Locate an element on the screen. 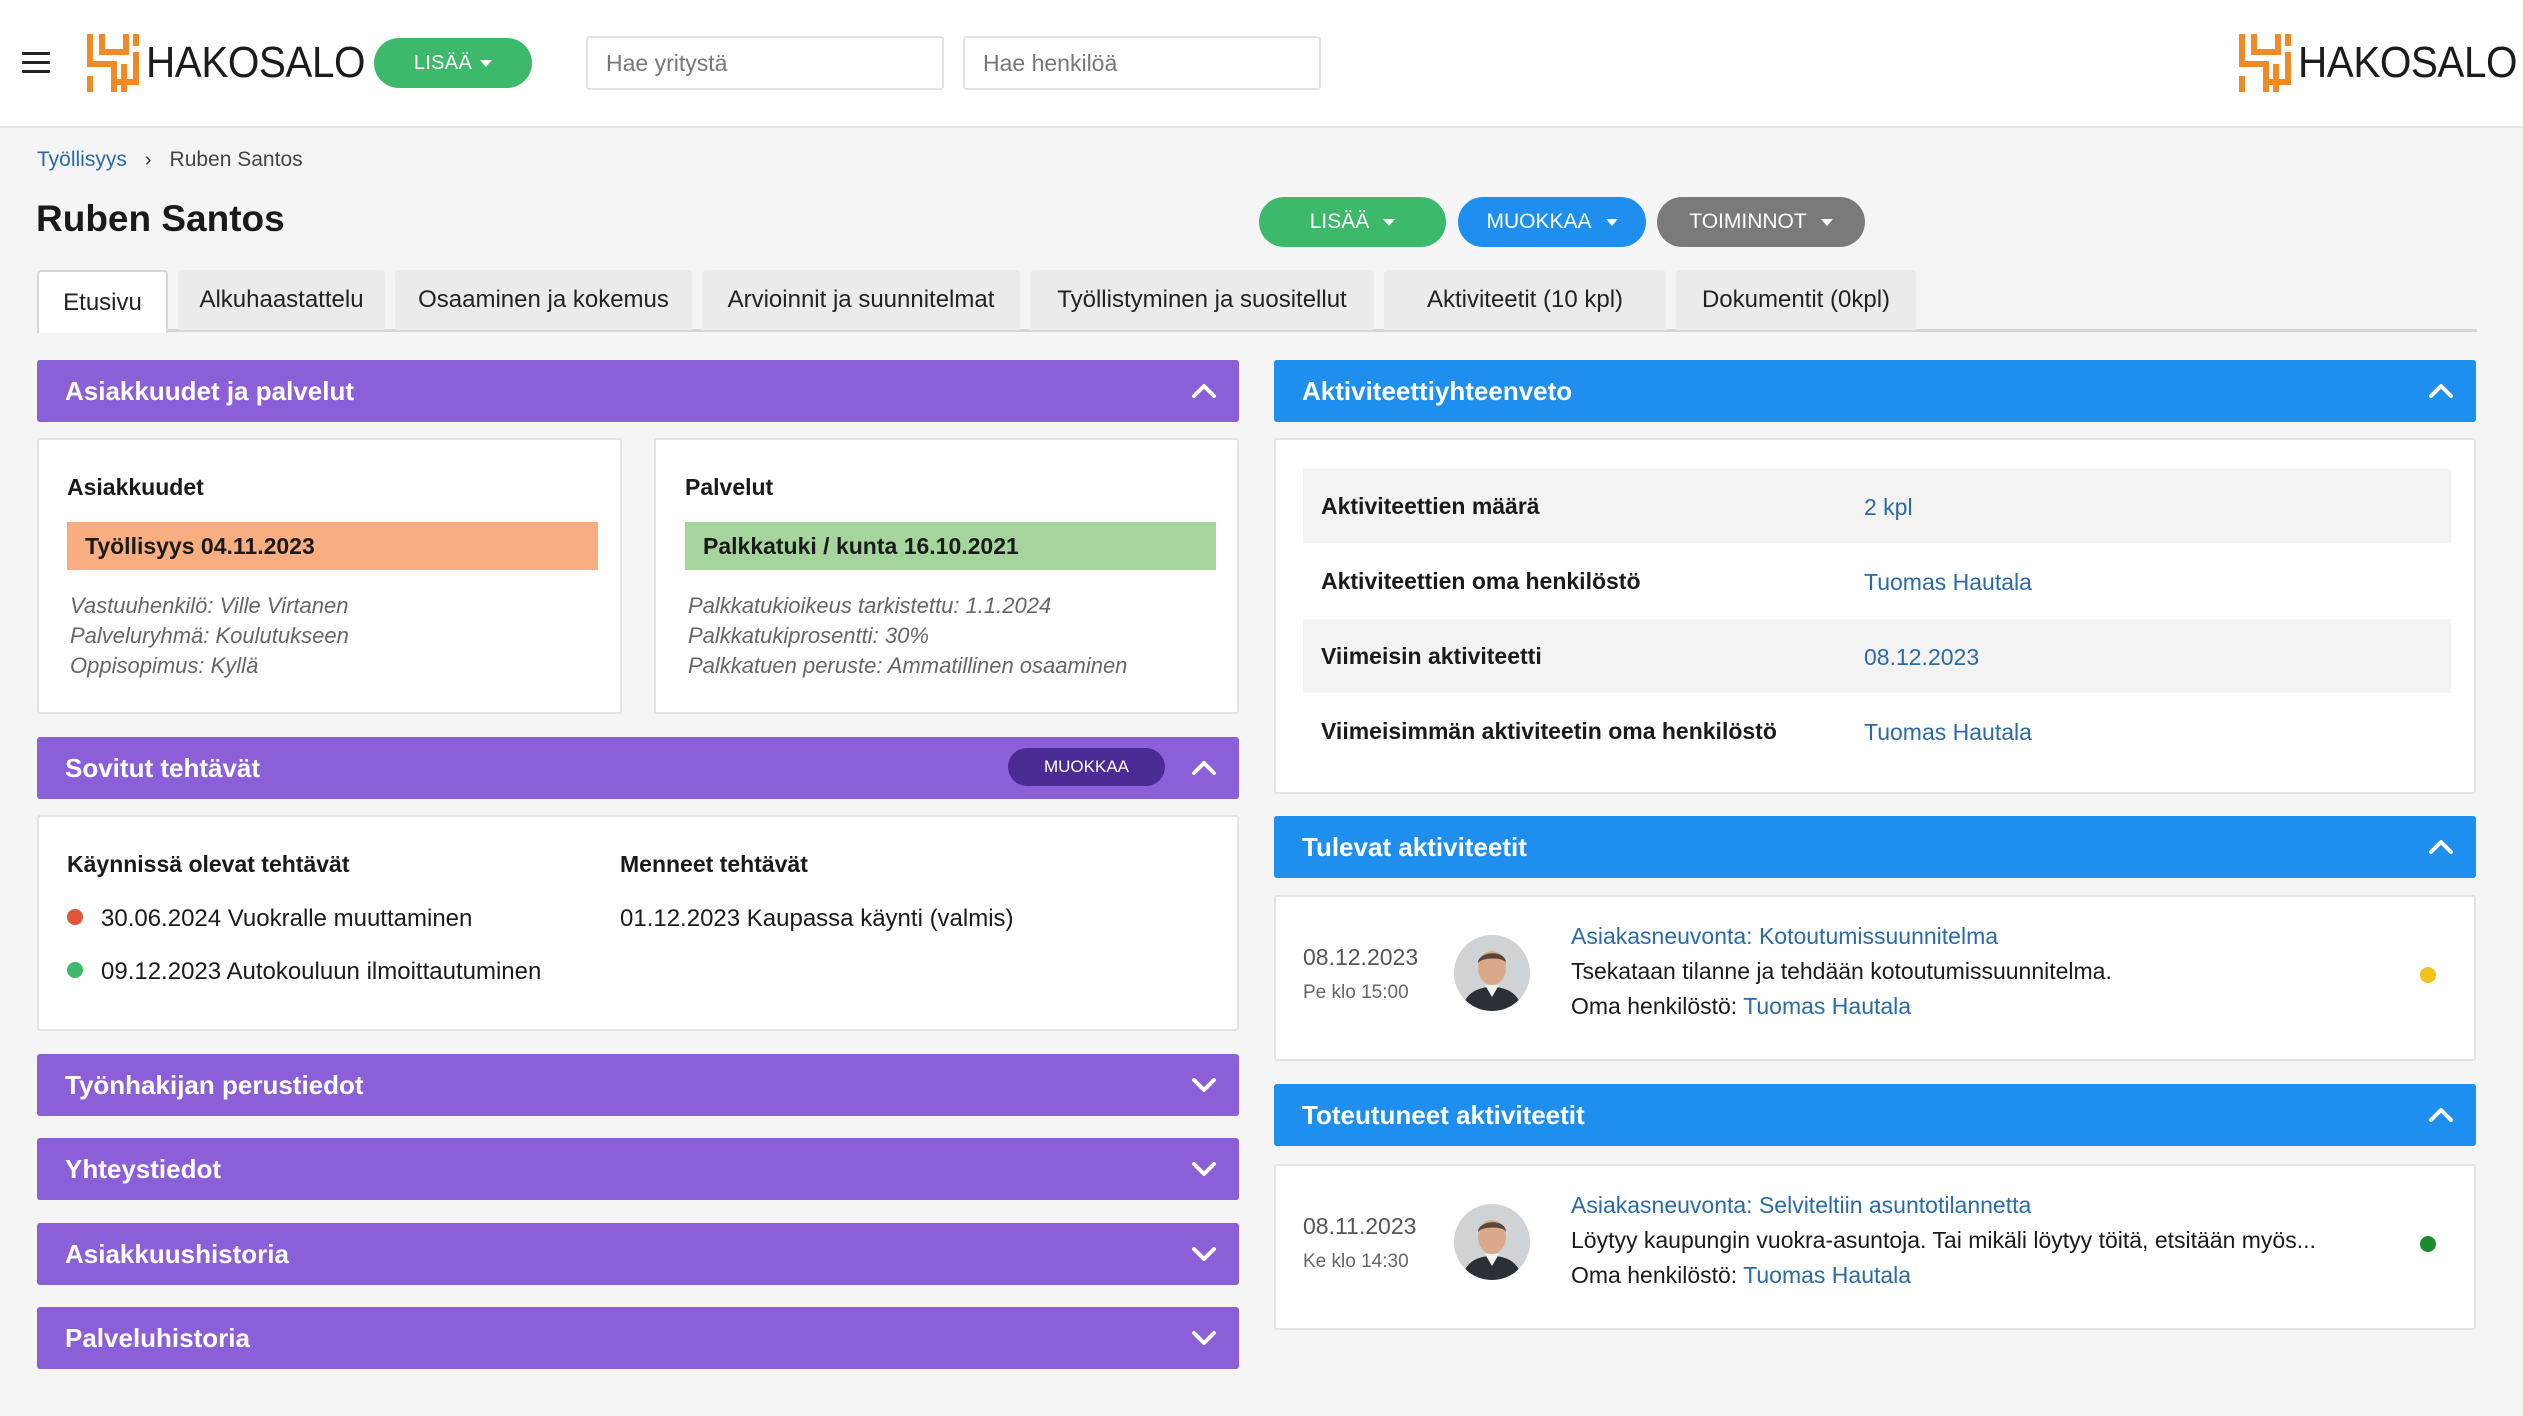  edit-button: MUOKKAA is located at coordinates (1552, 222).